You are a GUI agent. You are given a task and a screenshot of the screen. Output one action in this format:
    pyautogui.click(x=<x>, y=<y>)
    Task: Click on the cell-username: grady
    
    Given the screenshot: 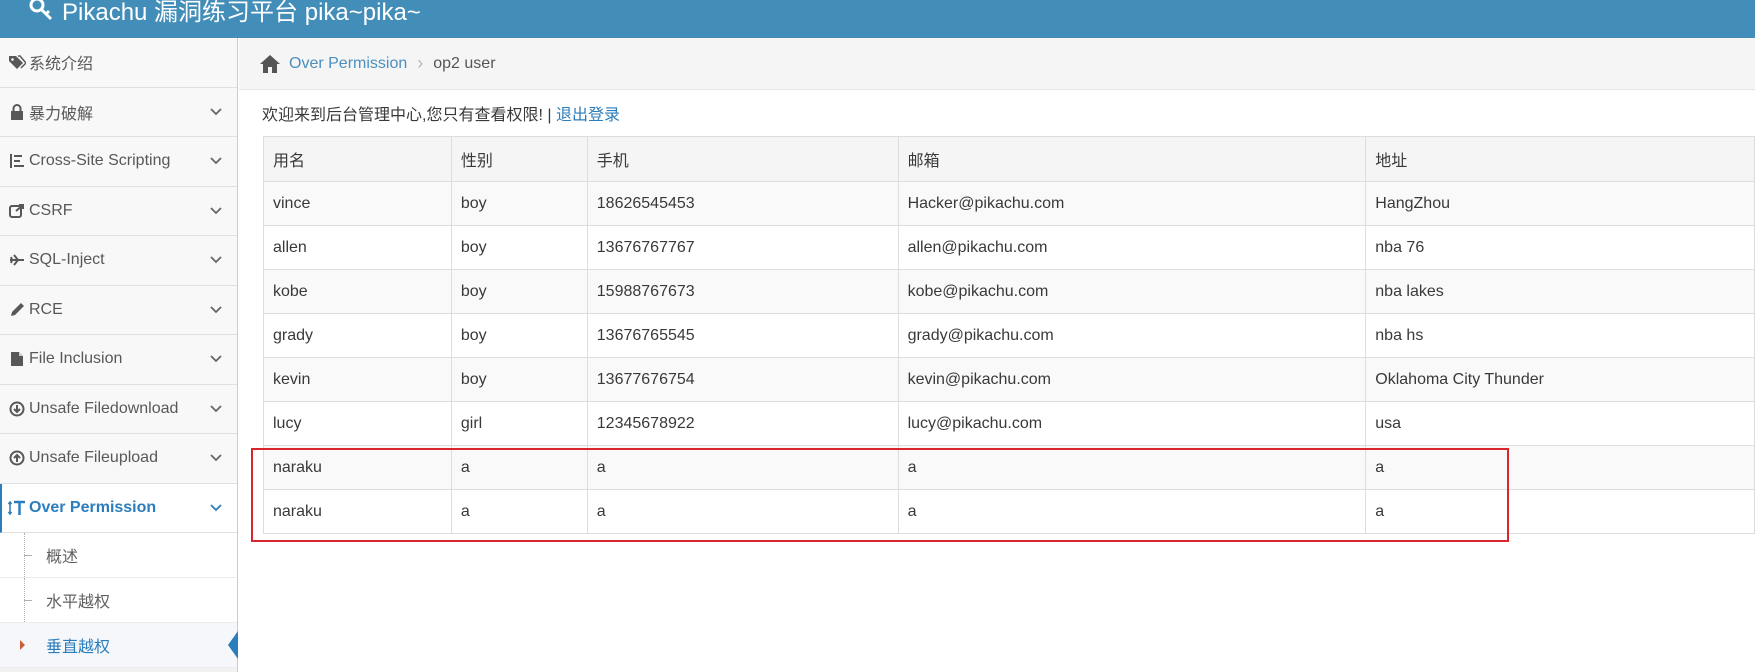 What is the action you would take?
    pyautogui.click(x=357, y=335)
    